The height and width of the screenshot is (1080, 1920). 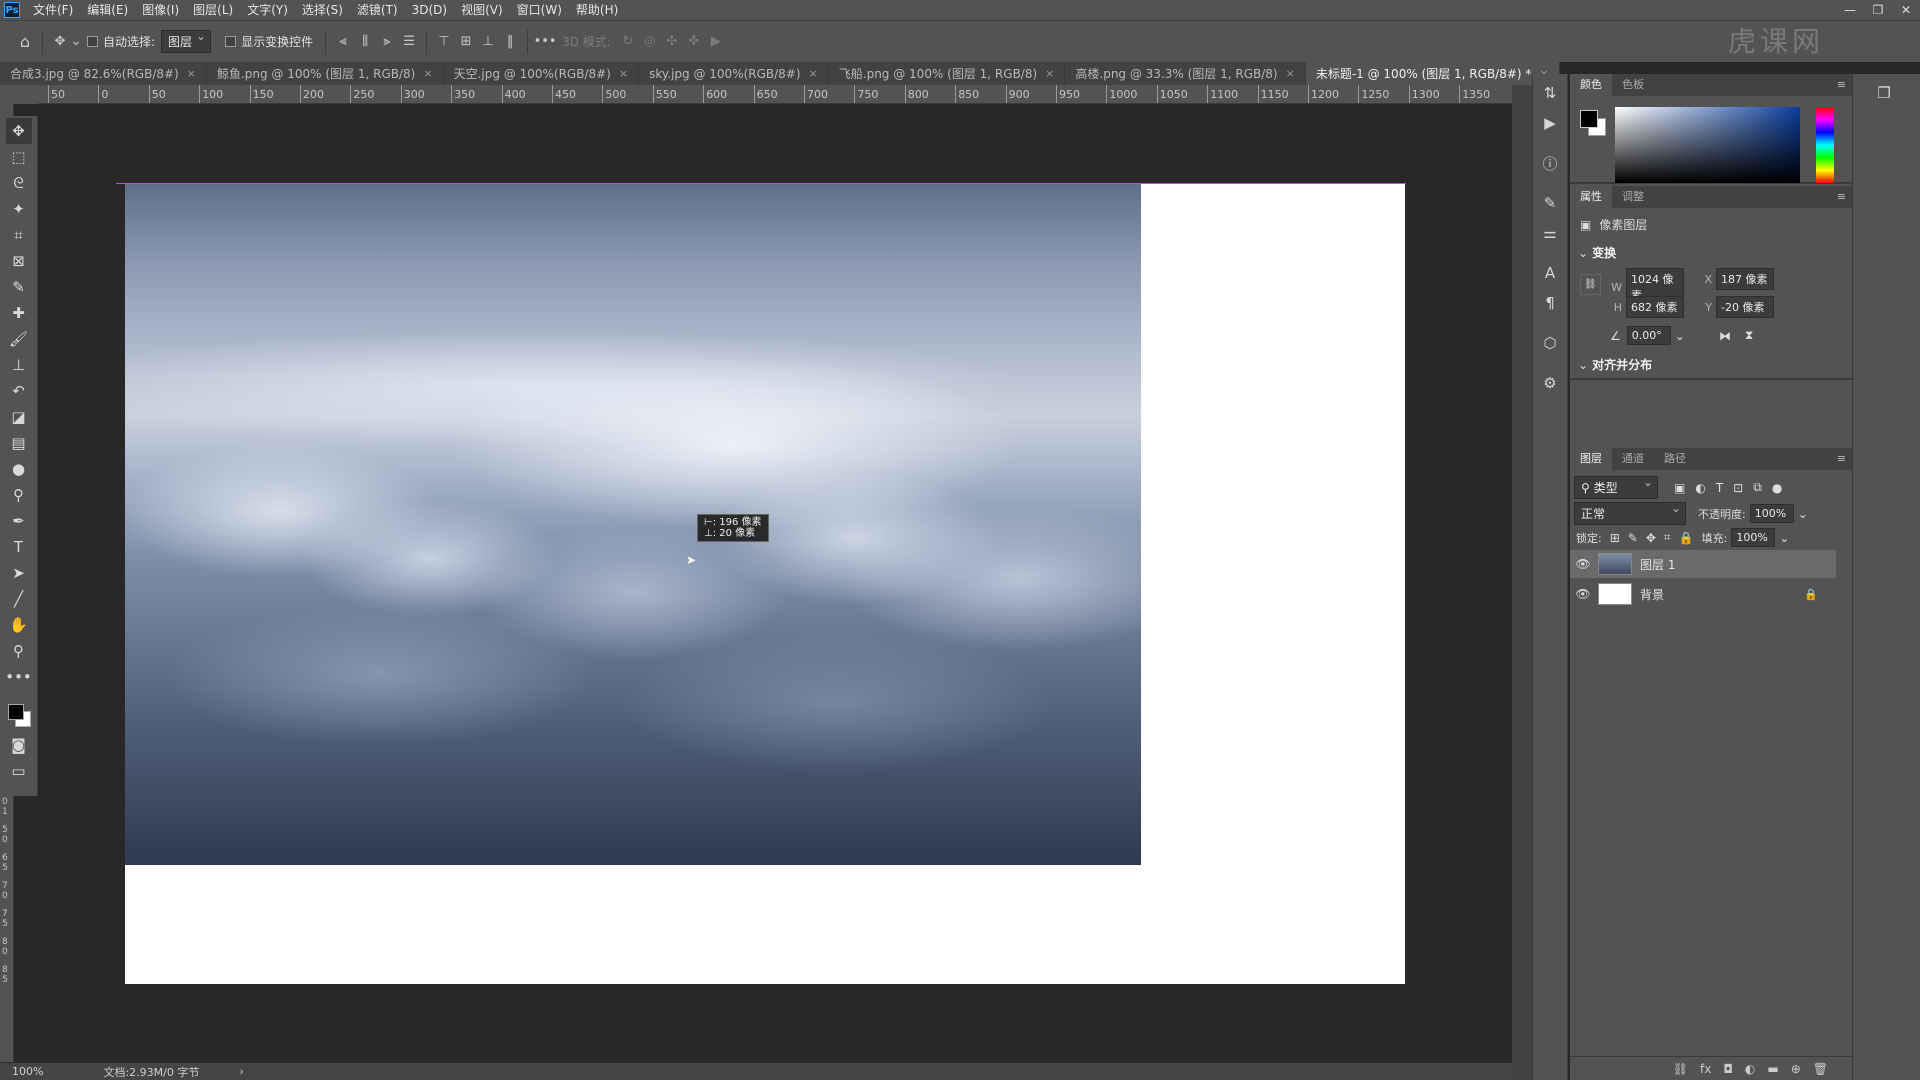 What do you see at coordinates (1745, 307) in the screenshot?
I see `y-field: -20 像素` at bounding box center [1745, 307].